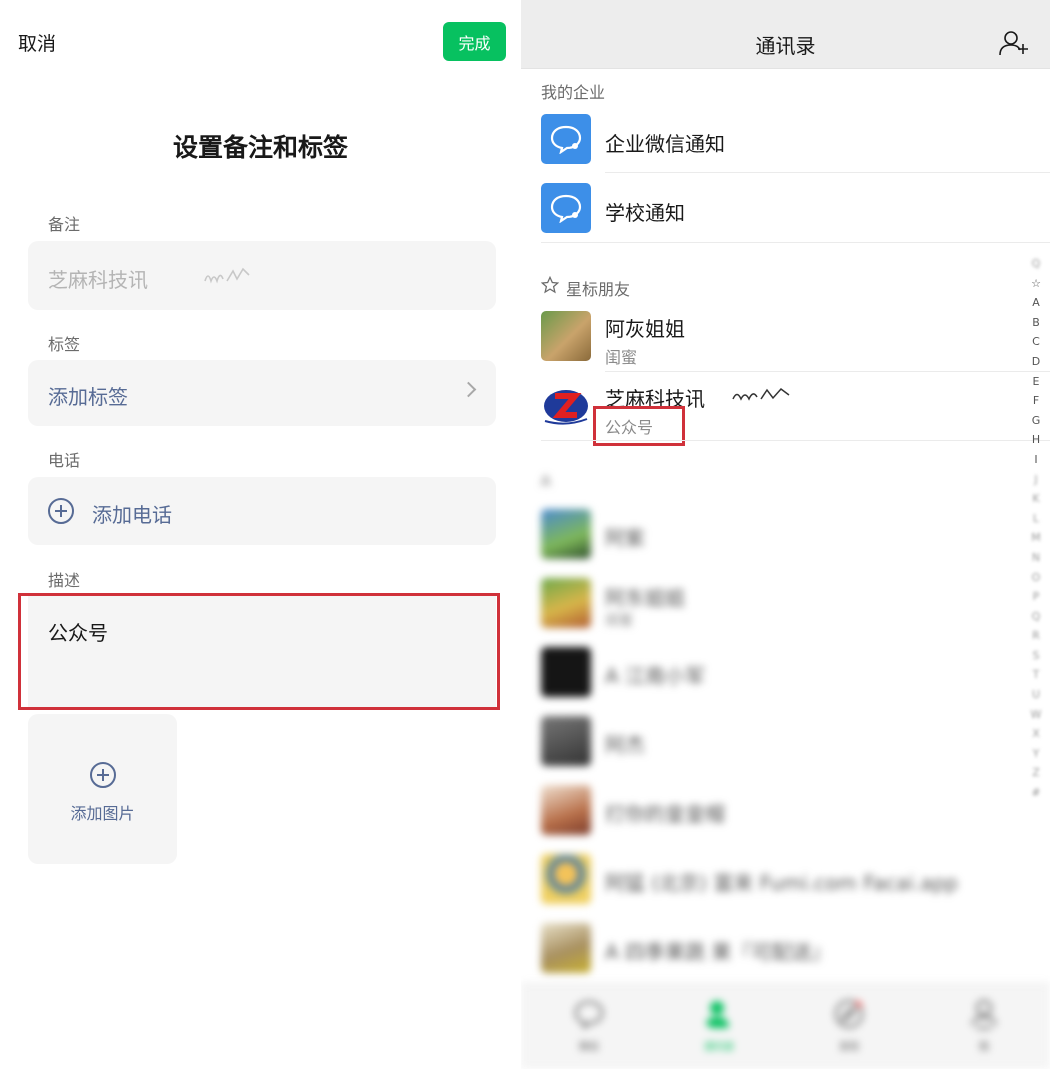 This screenshot has height=1069, width=1050. What do you see at coordinates (645, 213) in the screenshot?
I see `enterprise-item-name: 学校通知` at bounding box center [645, 213].